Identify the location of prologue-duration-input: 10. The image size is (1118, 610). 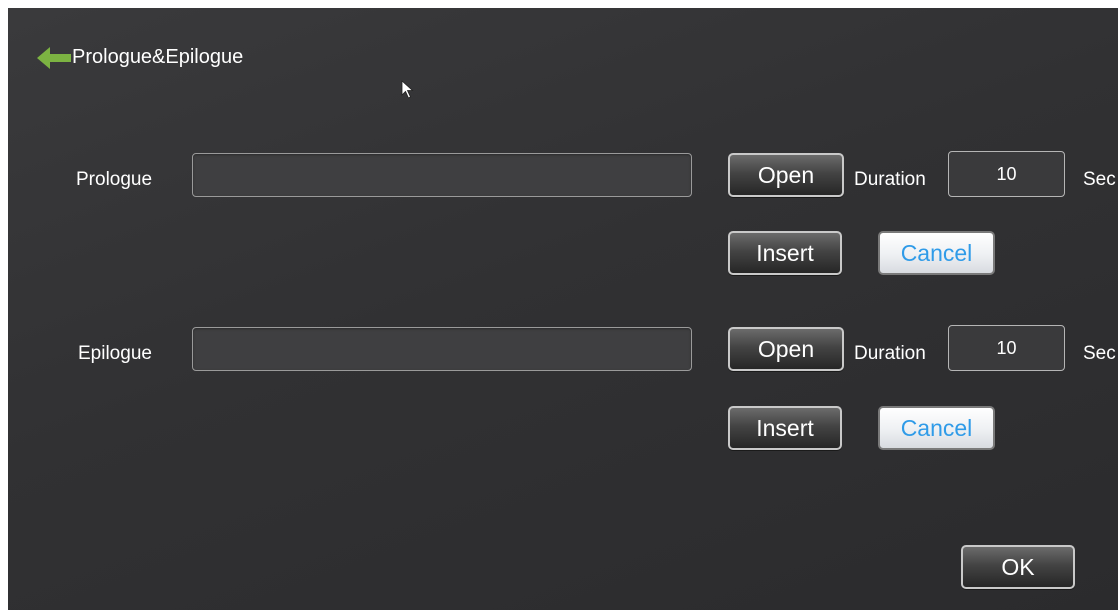
(1006, 174).